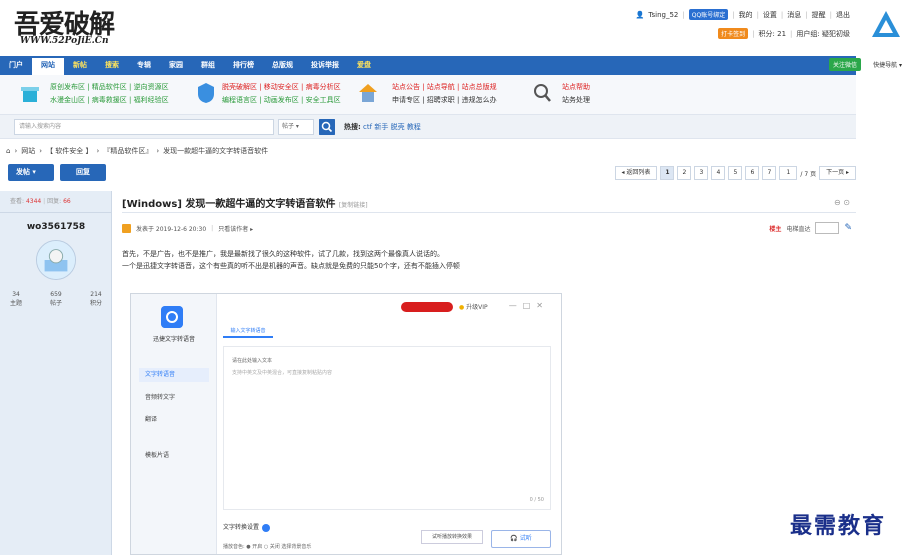 The height and width of the screenshot is (555, 914). I want to click on nav-item-groups: 群组, so click(208, 65).